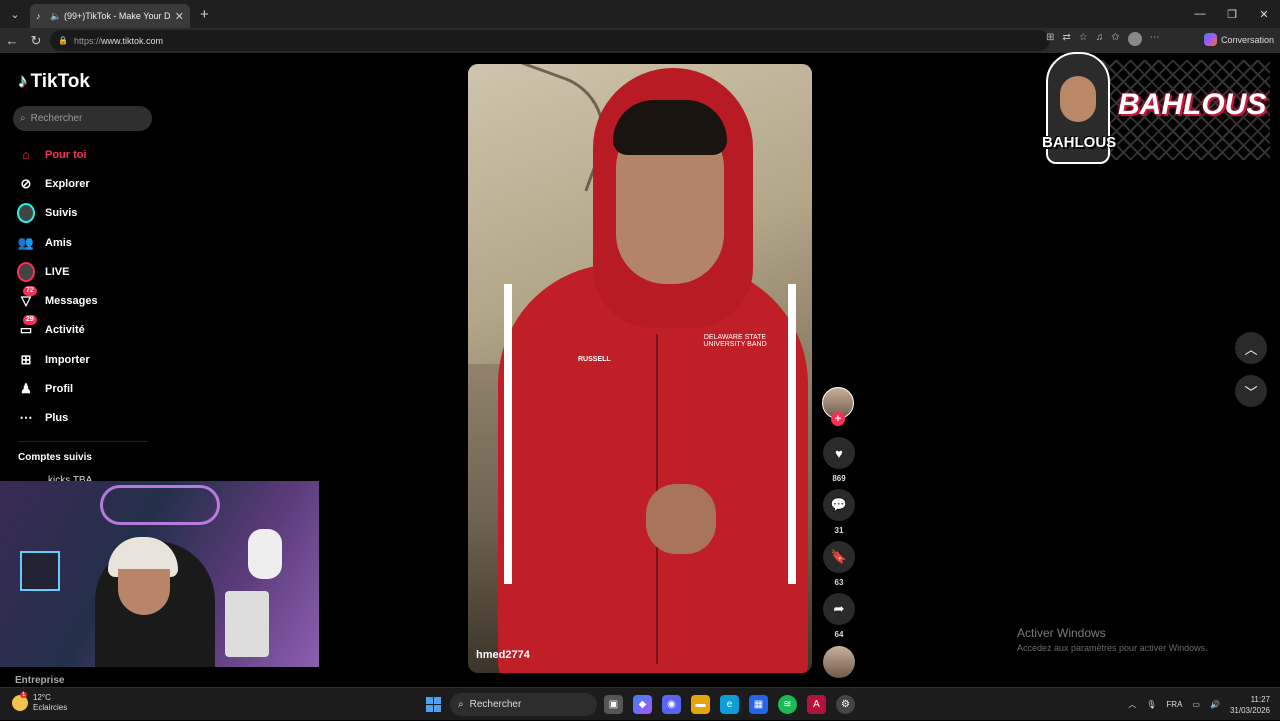 The width and height of the screenshot is (1280, 721). I want to click on cow-plush, so click(265, 554).